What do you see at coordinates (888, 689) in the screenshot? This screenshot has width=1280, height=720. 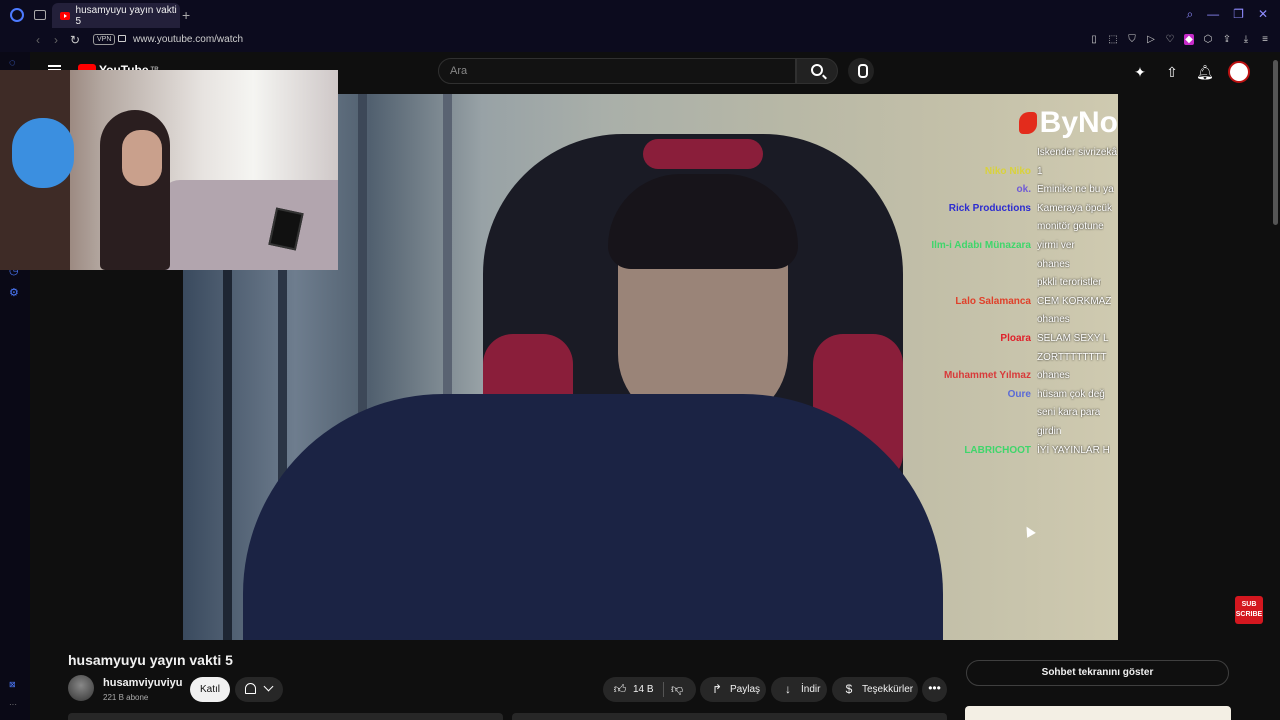 I see `thanks-label: Teşekkürler` at bounding box center [888, 689].